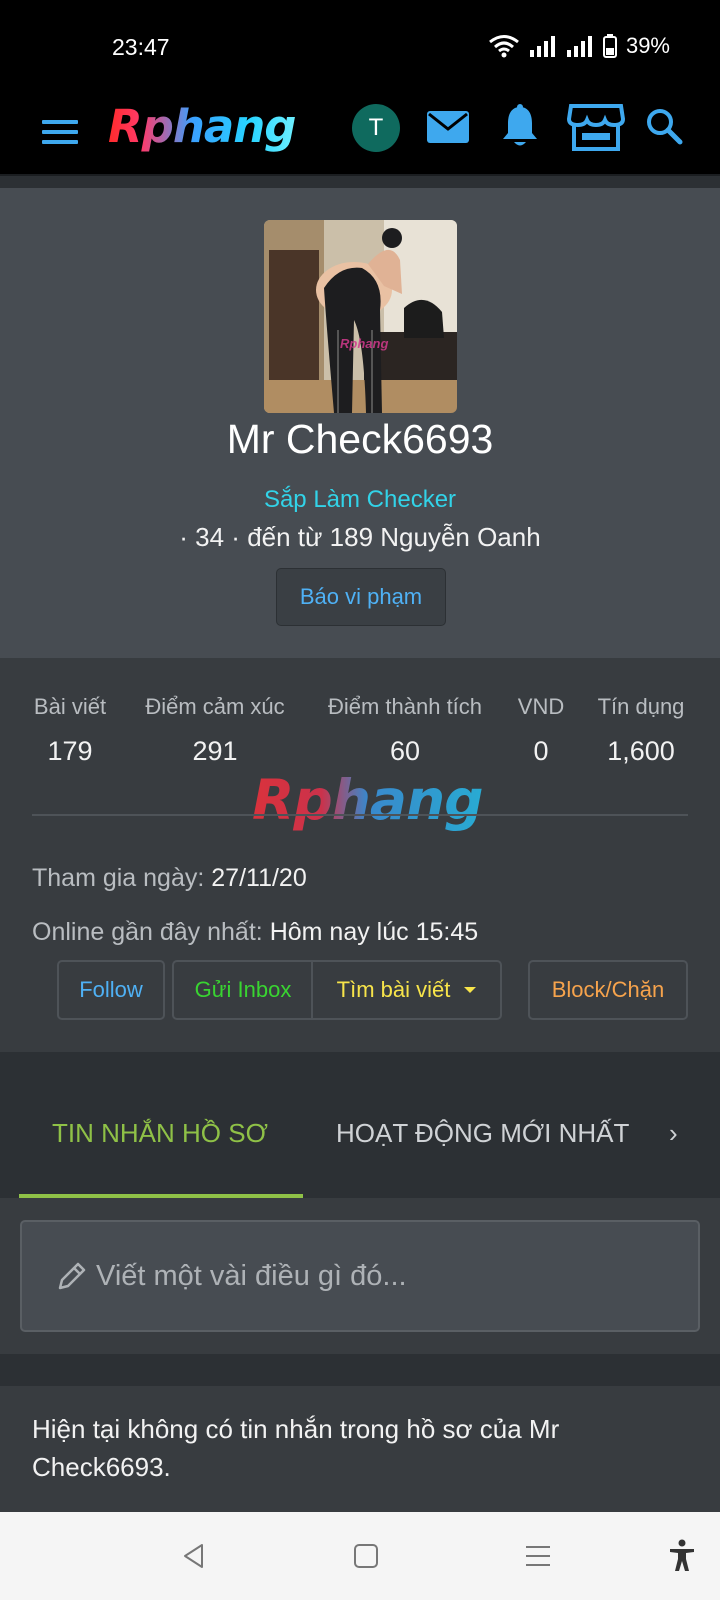 The width and height of the screenshot is (720, 1600). I want to click on stat-reactions: Điểm cảm xúc 291, so click(215, 730).